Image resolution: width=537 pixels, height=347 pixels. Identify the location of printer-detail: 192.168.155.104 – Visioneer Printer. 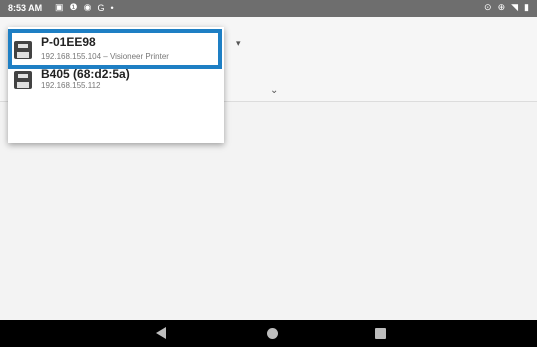
(105, 56).